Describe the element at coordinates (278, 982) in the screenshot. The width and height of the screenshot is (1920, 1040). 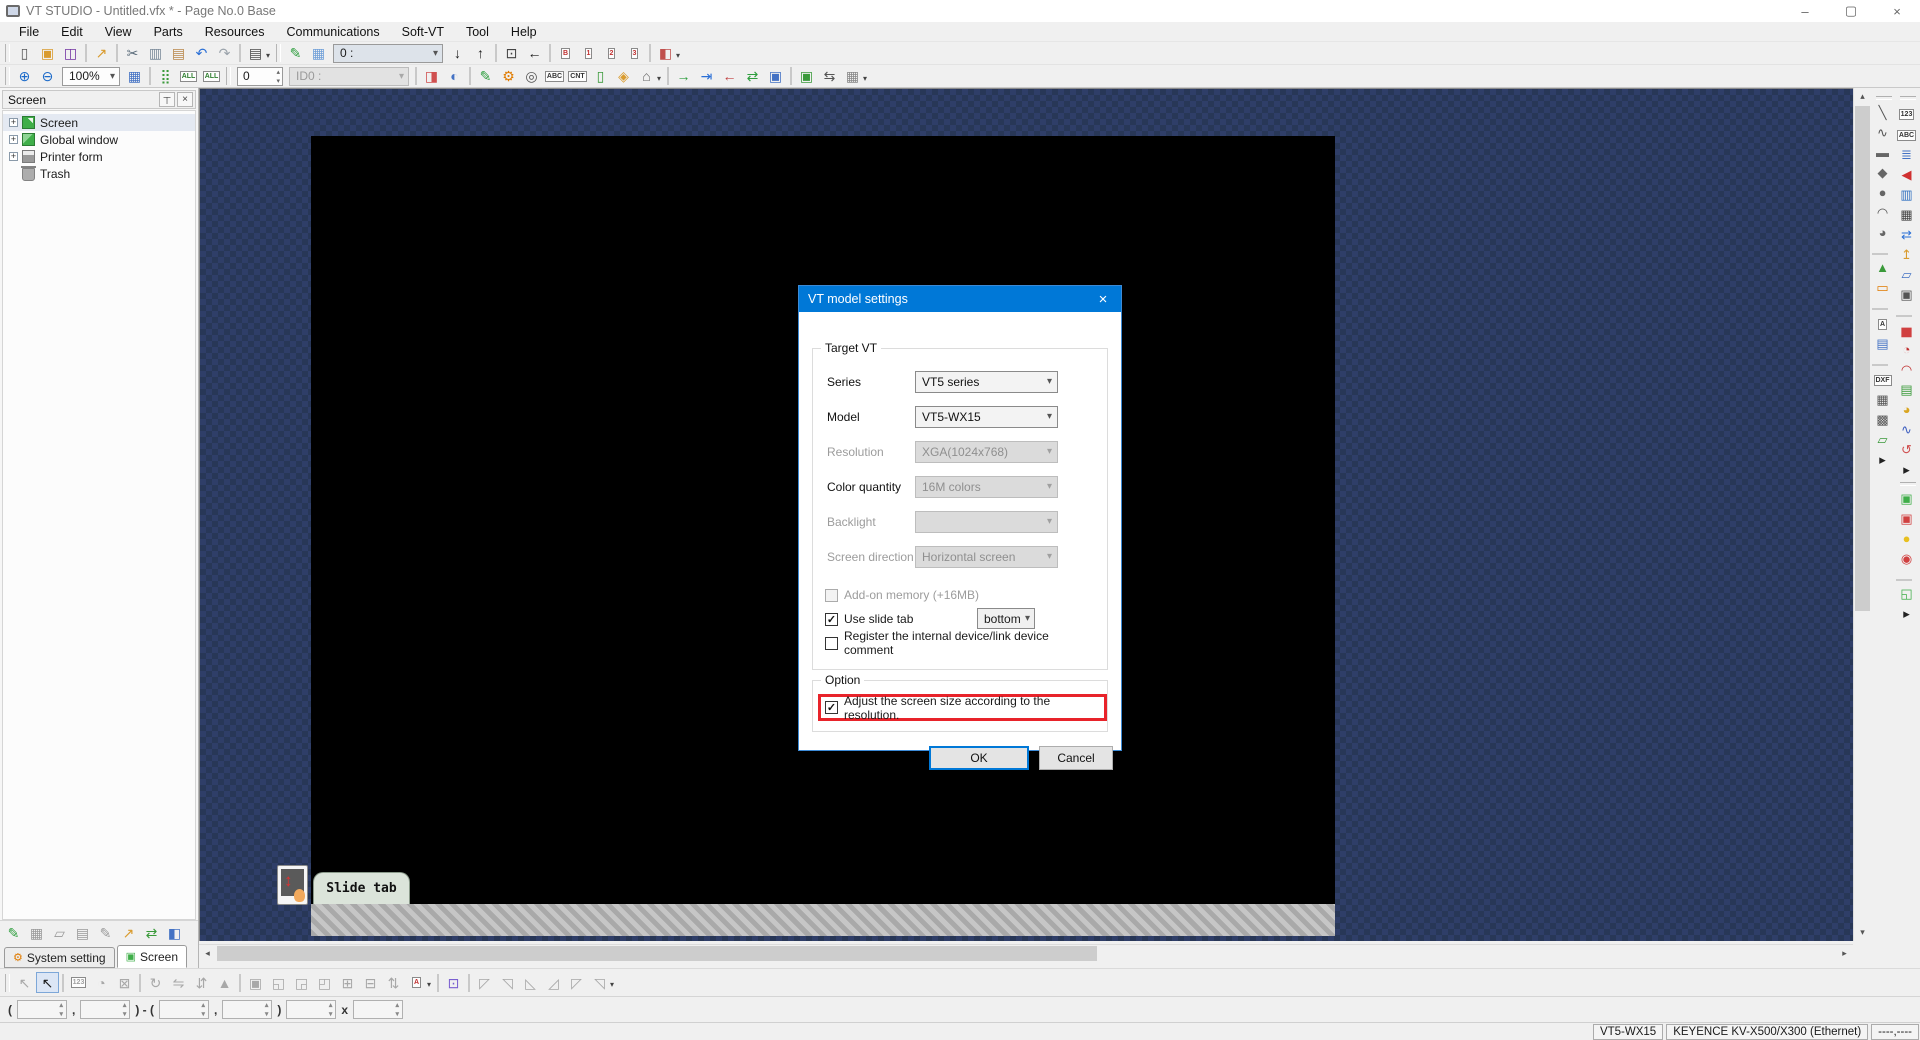
I see `ungroup-button: ◱` at that location.